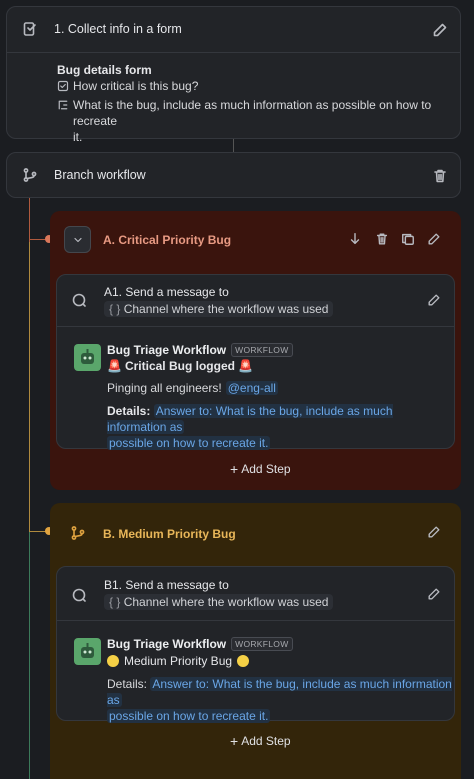  I want to click on connector-line, so click(233, 145).